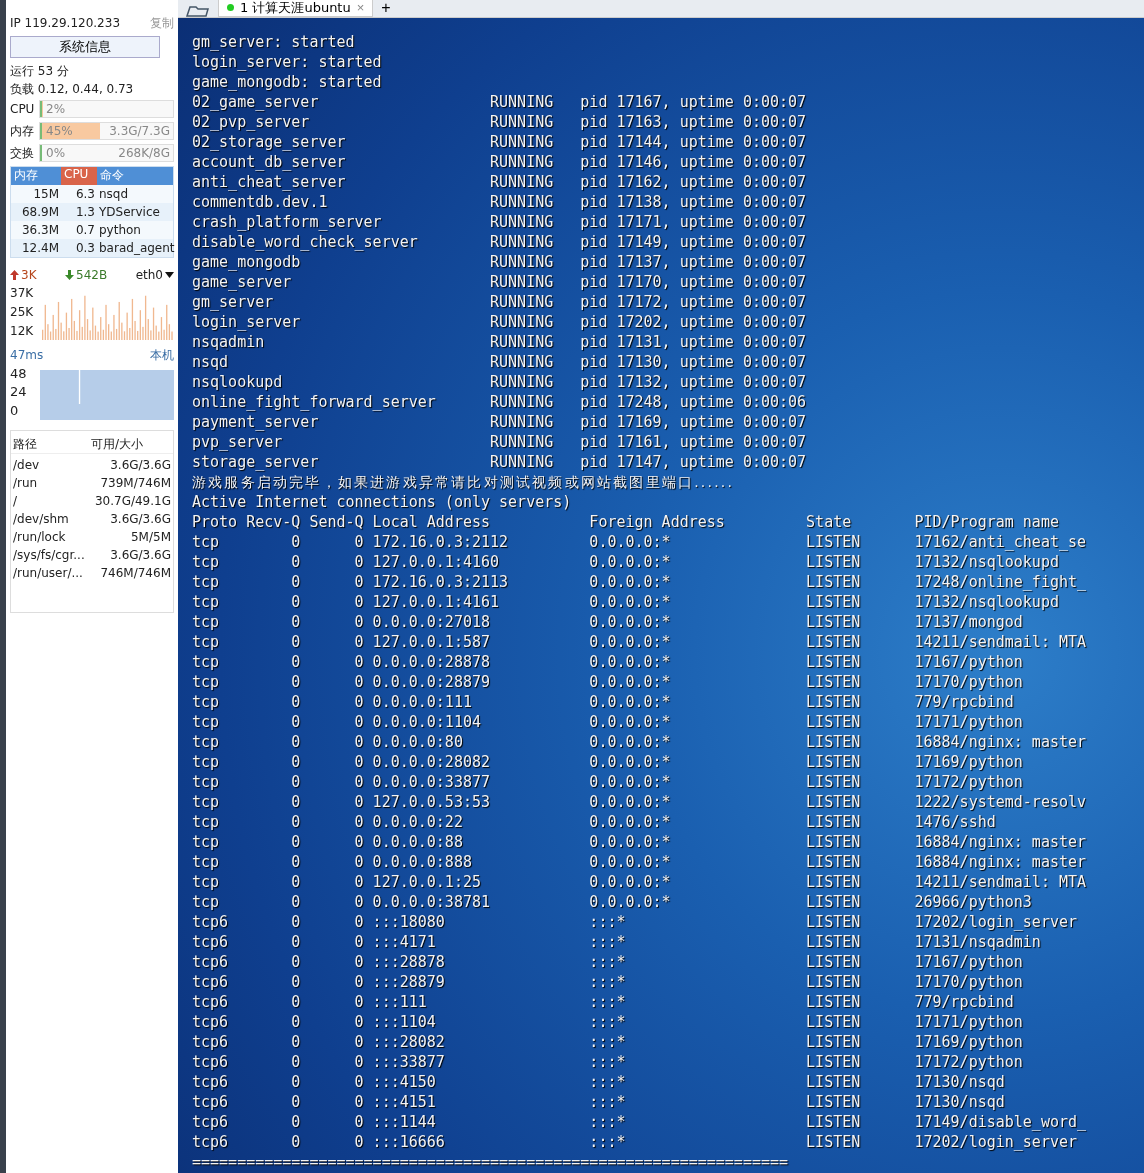  What do you see at coordinates (608, 982) in the screenshot?
I see `terminal-line: tcp6 0 0 :::28879 :::* LISTEN 17170/python` at bounding box center [608, 982].